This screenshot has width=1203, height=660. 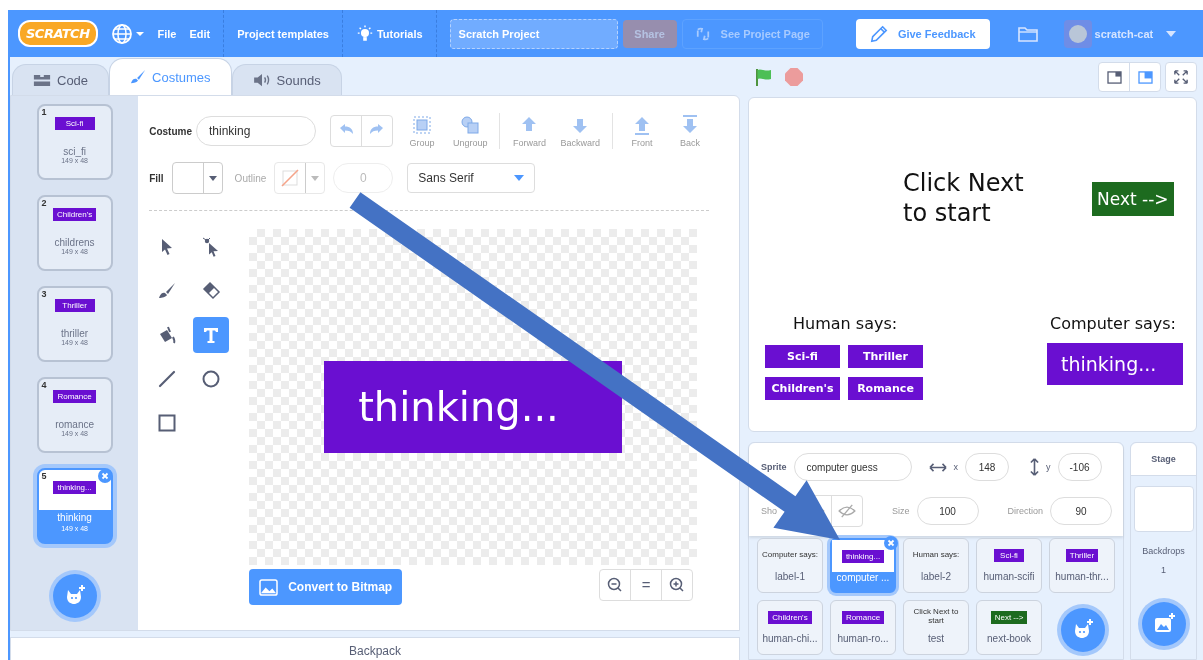 I want to click on sprite-tile: Human says: label-2, so click(x=936, y=565).